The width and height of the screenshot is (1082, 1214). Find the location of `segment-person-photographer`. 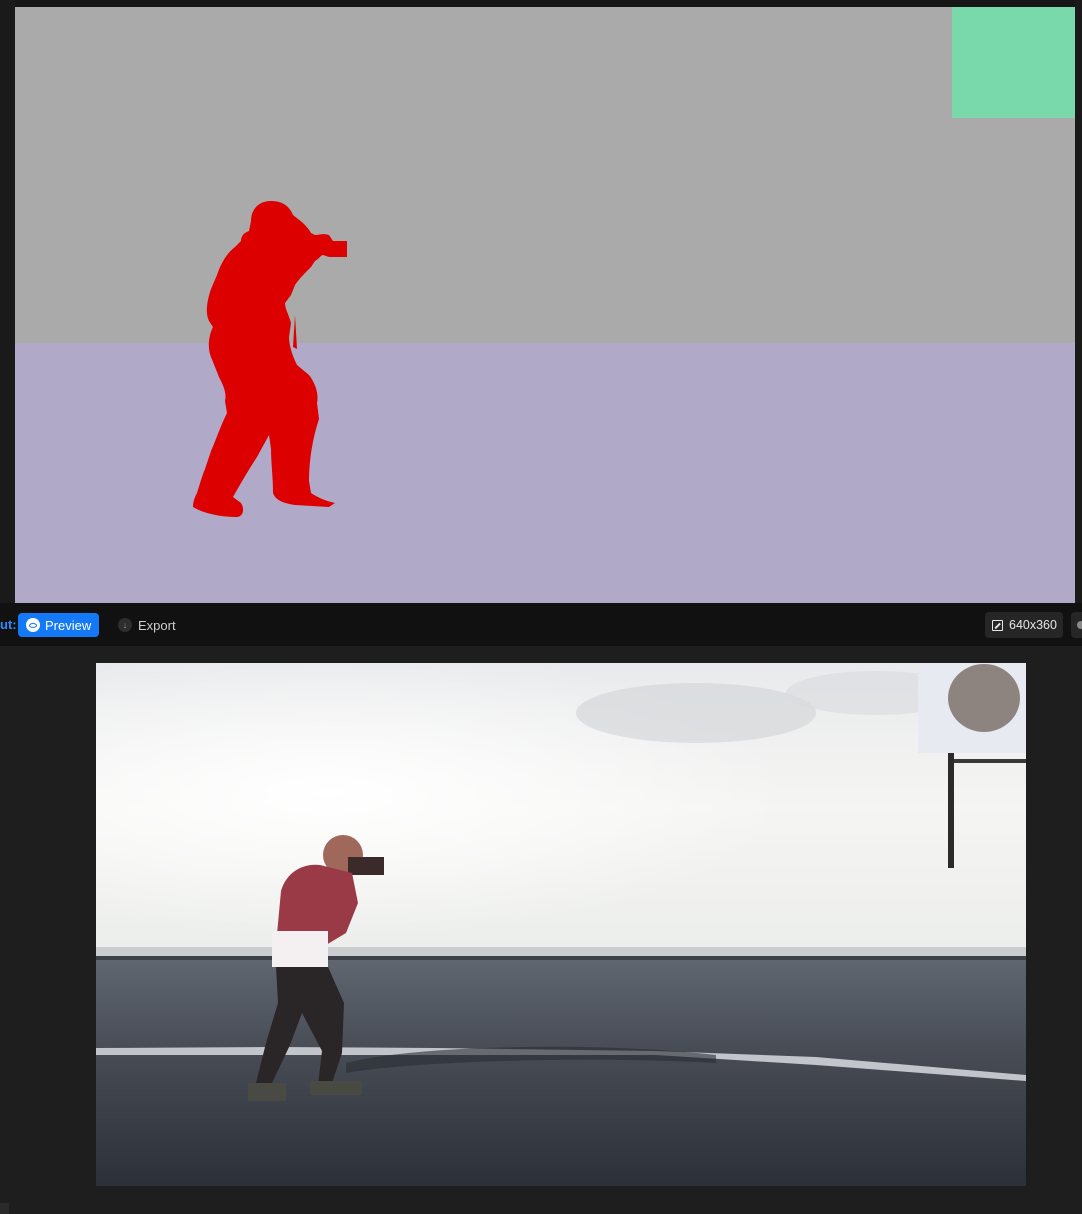

segment-person-photographer is located at coordinates (270, 359).